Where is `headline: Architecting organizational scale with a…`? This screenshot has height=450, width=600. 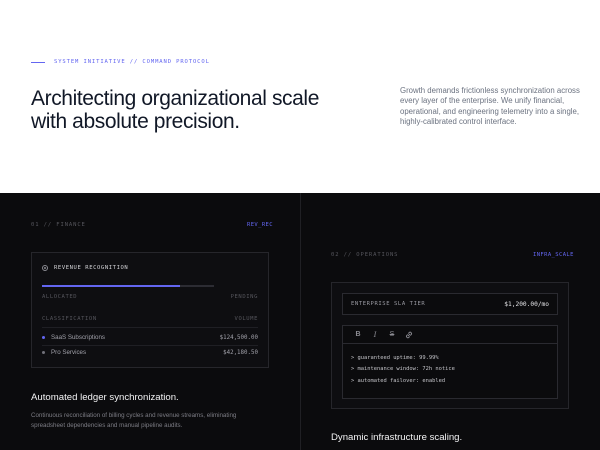 headline: Architecting organizational scale with a… is located at coordinates (196, 110).